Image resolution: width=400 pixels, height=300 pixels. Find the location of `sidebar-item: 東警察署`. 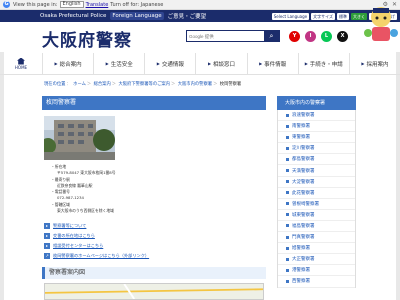

sidebar-item: 東警察署 is located at coordinates (316, 138).